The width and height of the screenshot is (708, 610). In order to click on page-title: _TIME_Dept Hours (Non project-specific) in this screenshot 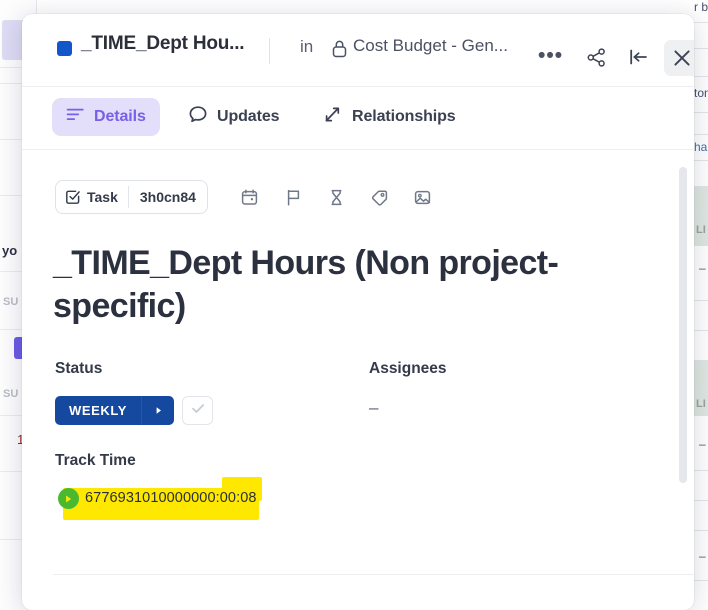, I will do `click(318, 285)`.